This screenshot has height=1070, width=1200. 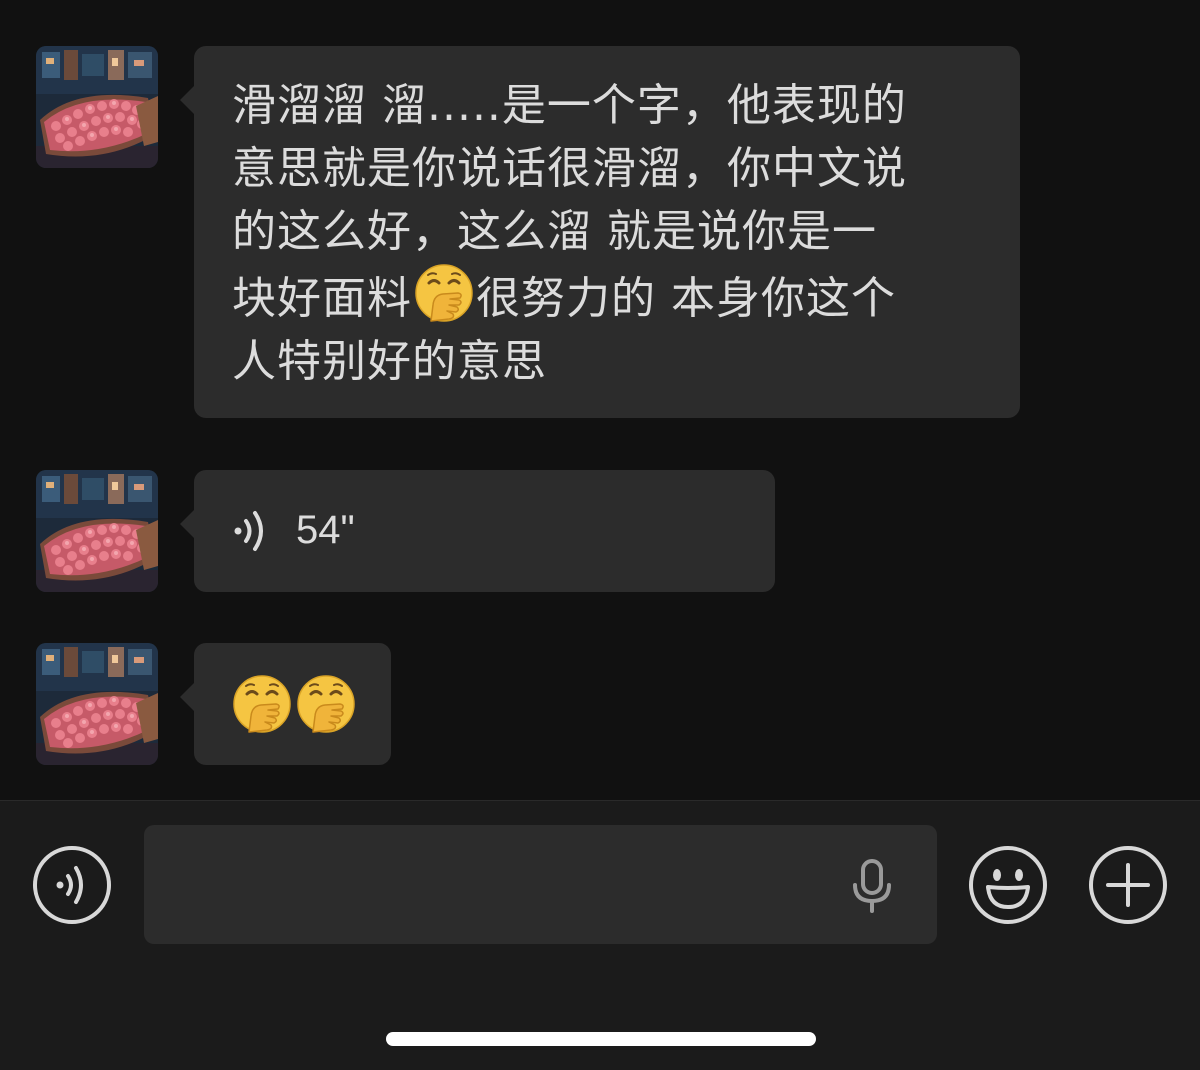 I want to click on voice-message-bubble: 54", so click(x=477, y=531).